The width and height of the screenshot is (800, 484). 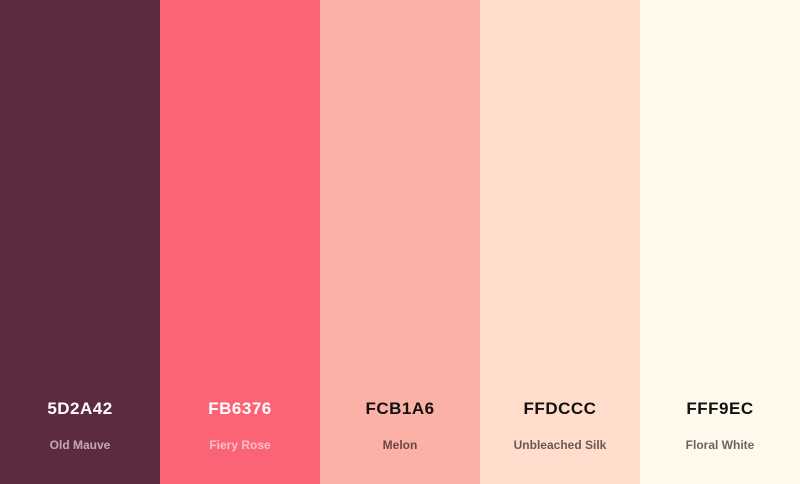 What do you see at coordinates (240, 445) in the screenshot?
I see `swatch-color-name: Fiery Rose` at bounding box center [240, 445].